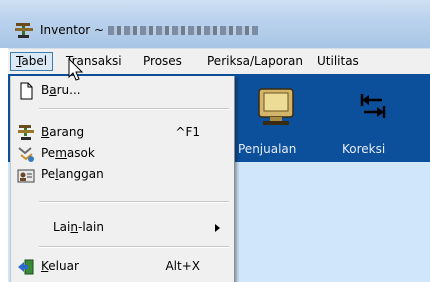 This screenshot has width=430, height=282. Describe the element at coordinates (63, 266) in the screenshot. I see `label-part: eluar` at that location.